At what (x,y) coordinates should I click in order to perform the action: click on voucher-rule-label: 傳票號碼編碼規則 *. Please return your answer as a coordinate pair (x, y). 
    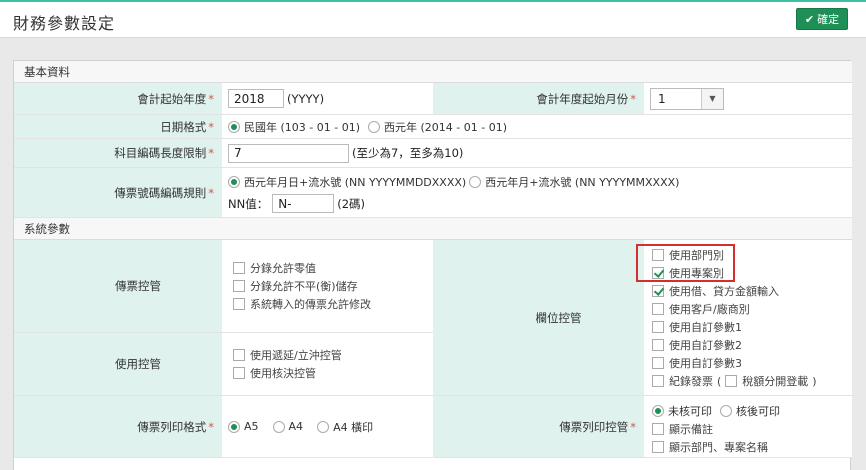
    Looking at the image, I should click on (118, 193).